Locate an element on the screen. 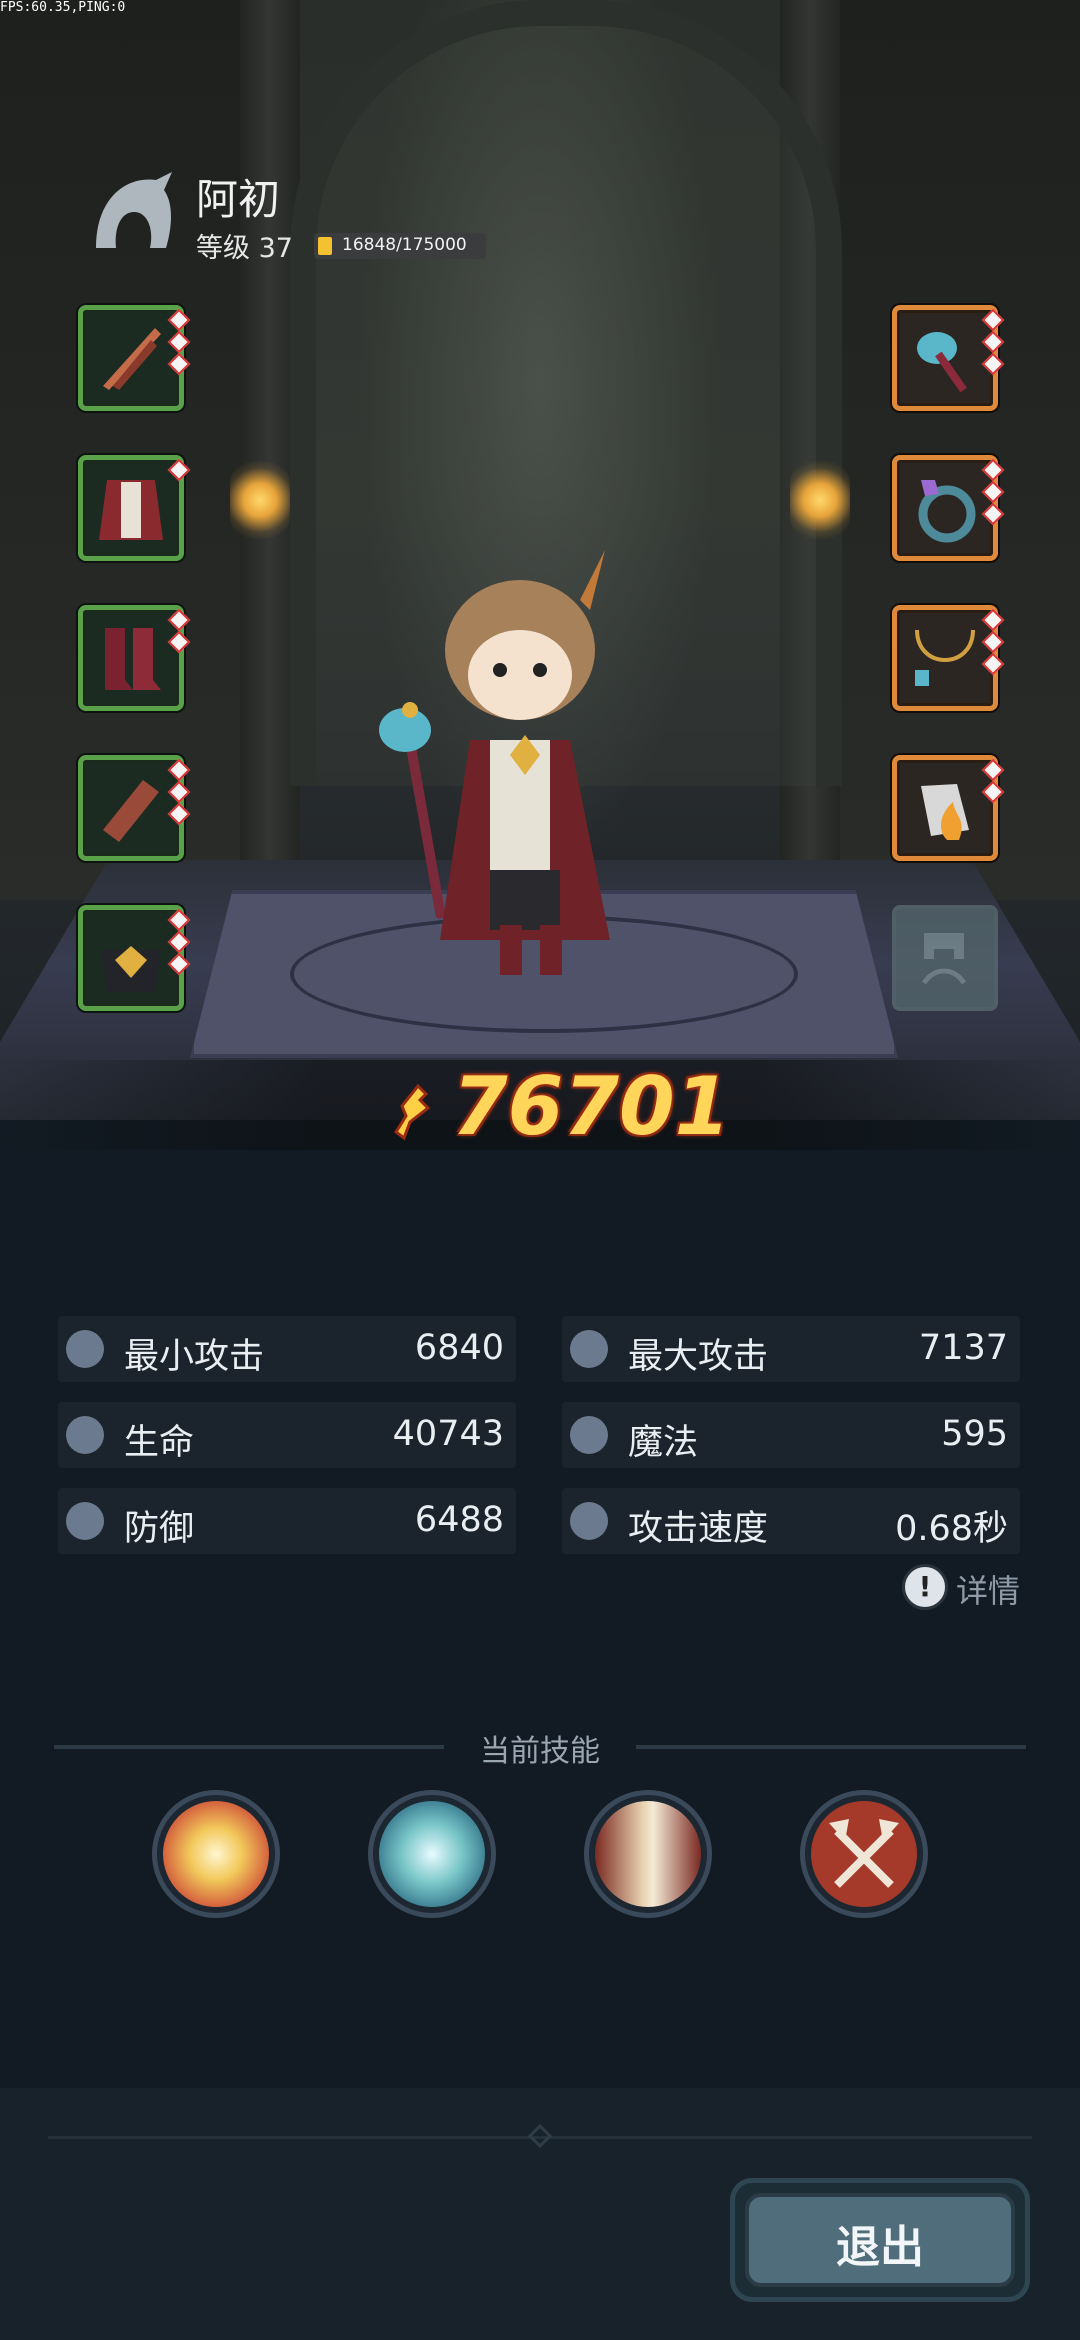 The width and height of the screenshot is (1080, 2340). heart-icon is located at coordinates (85, 1435).